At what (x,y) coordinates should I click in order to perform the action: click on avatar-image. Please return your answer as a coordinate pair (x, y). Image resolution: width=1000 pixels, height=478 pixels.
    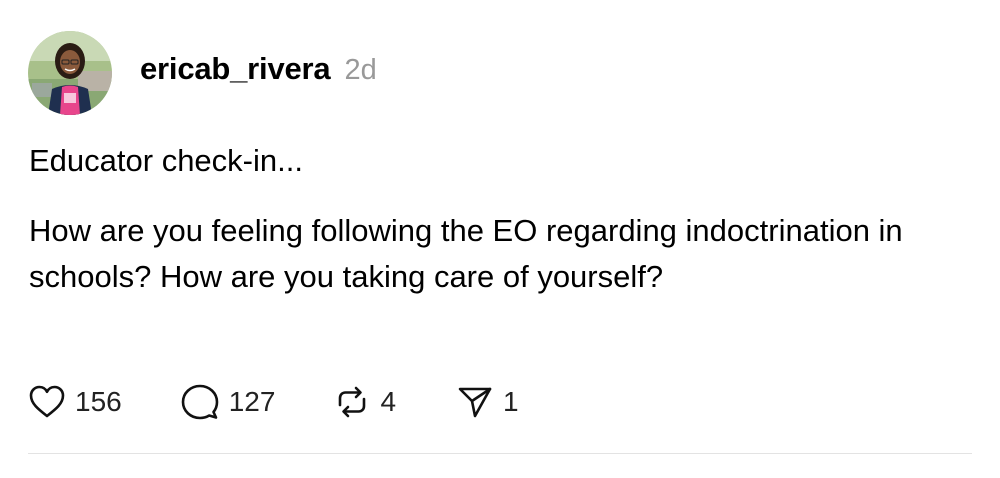
    Looking at the image, I should click on (70, 73).